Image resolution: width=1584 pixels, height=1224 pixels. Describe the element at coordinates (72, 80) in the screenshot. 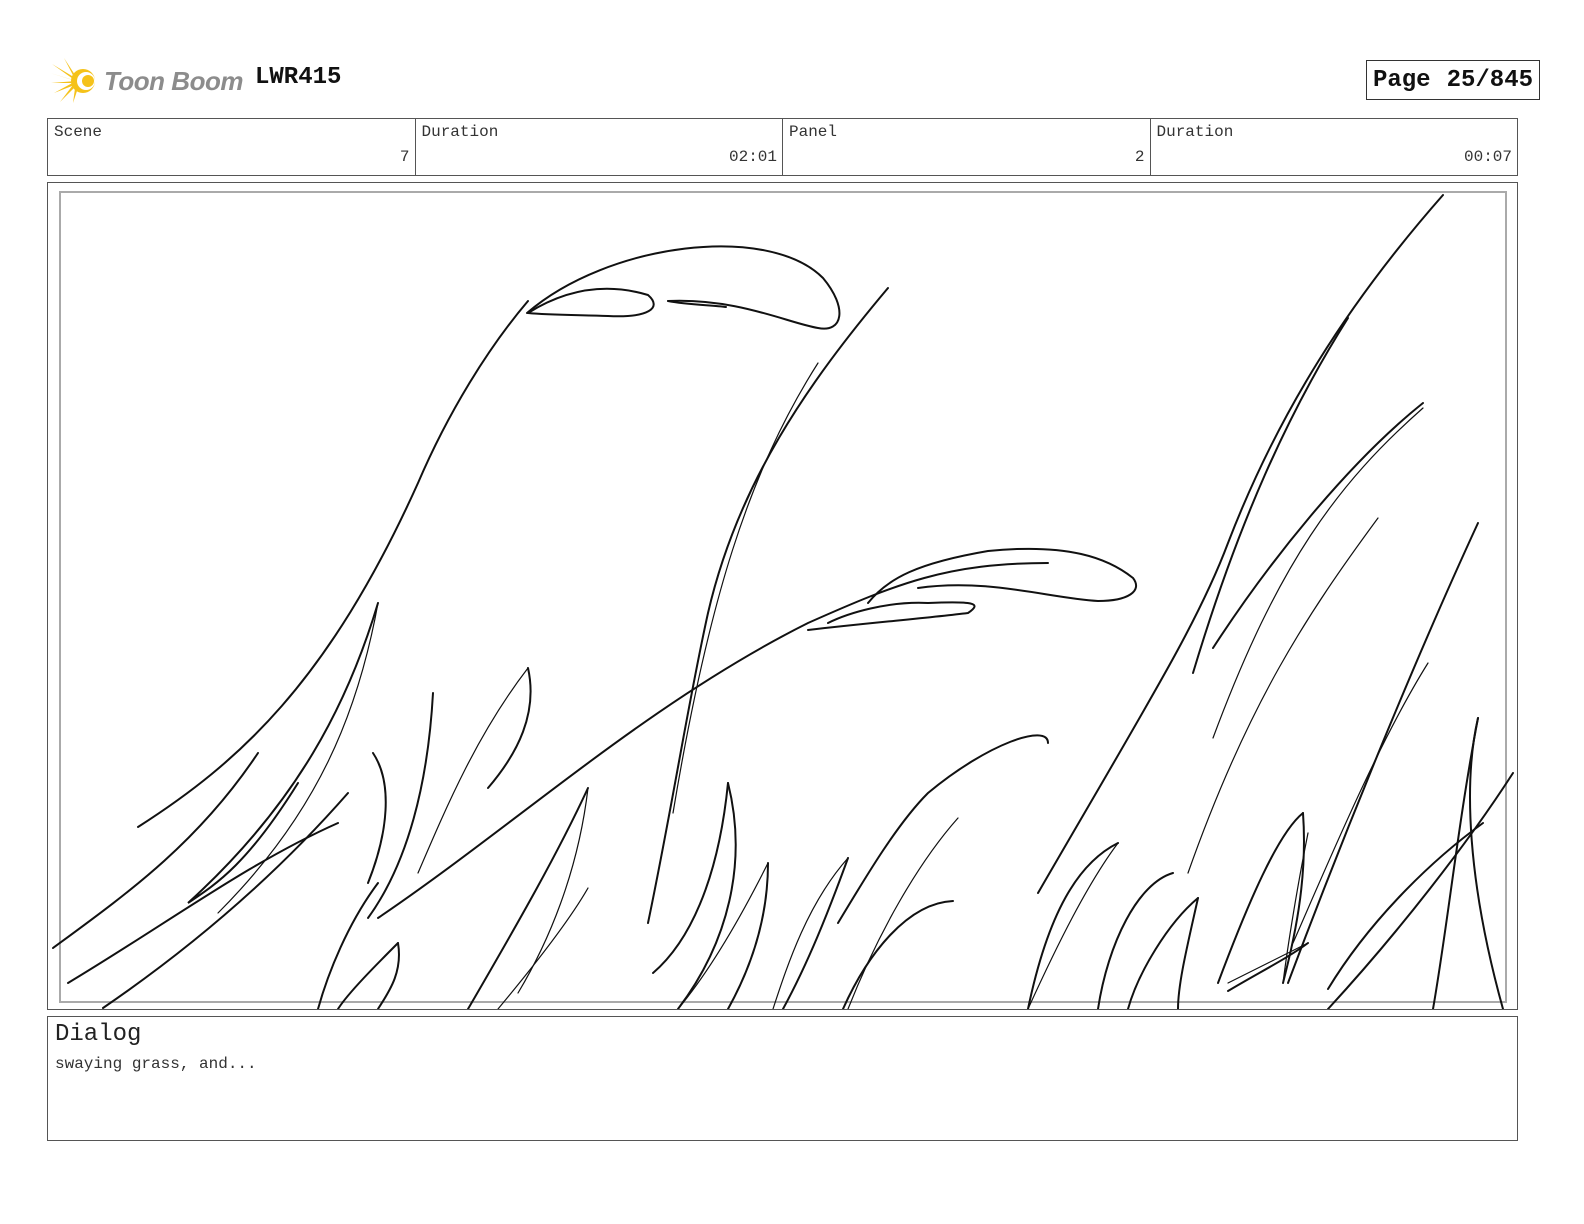

I see `toon-boom-starburst-icon` at that location.